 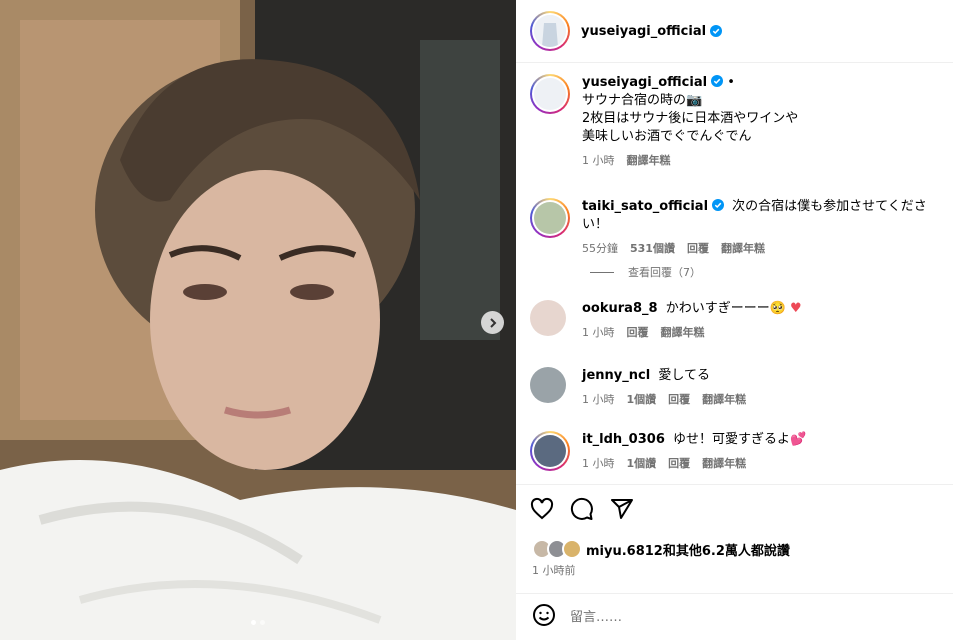 I want to click on likes-text: miyu.6812和其他6.2萬人都說讚, so click(x=688, y=551).